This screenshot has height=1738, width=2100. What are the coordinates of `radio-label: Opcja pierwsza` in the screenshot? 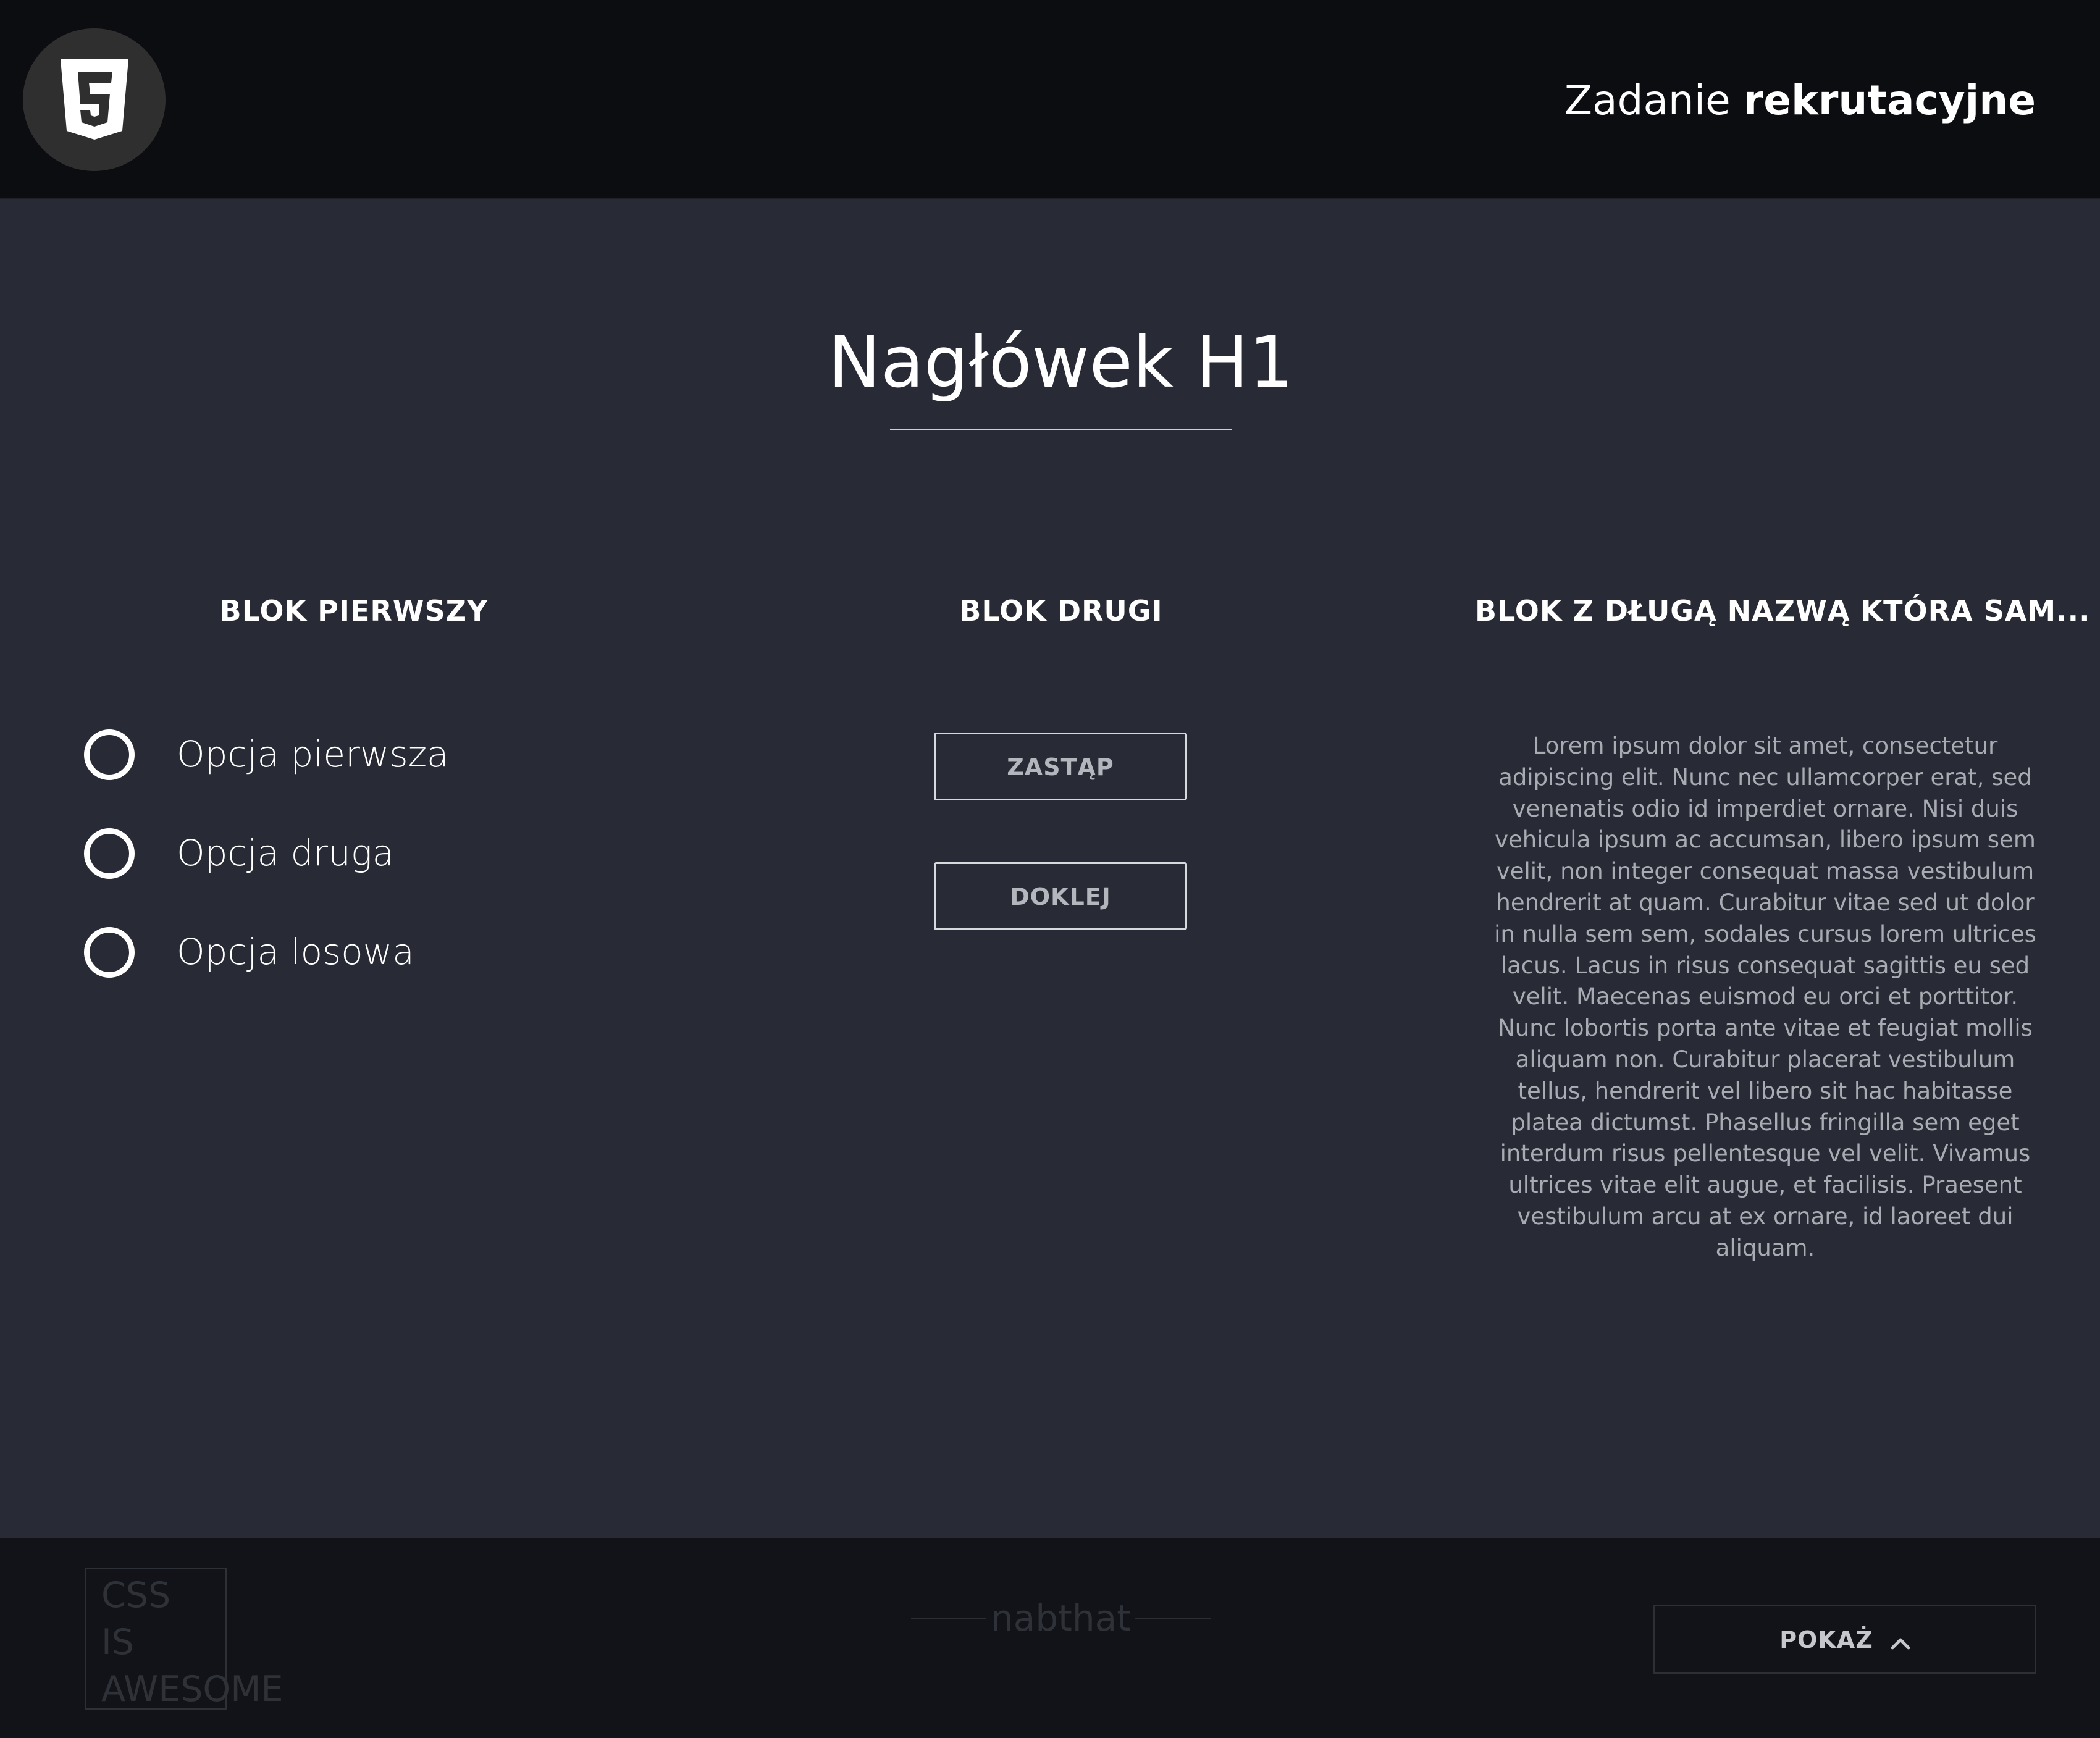 It's located at (313, 754).